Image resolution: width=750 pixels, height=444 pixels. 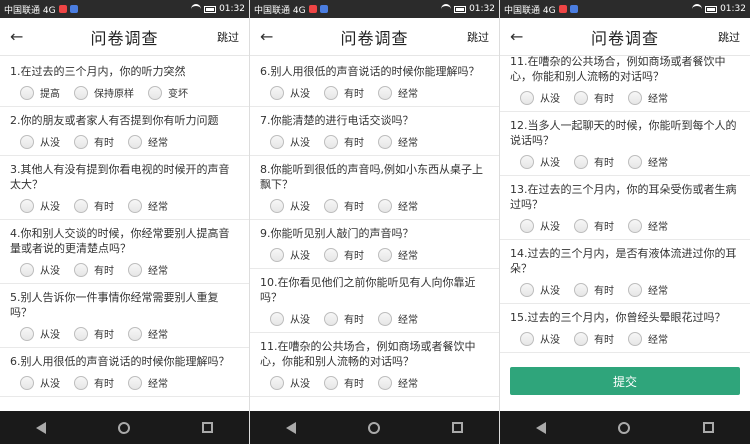 What do you see at coordinates (104, 92) in the screenshot?
I see `option-radio: 保持原样` at bounding box center [104, 92].